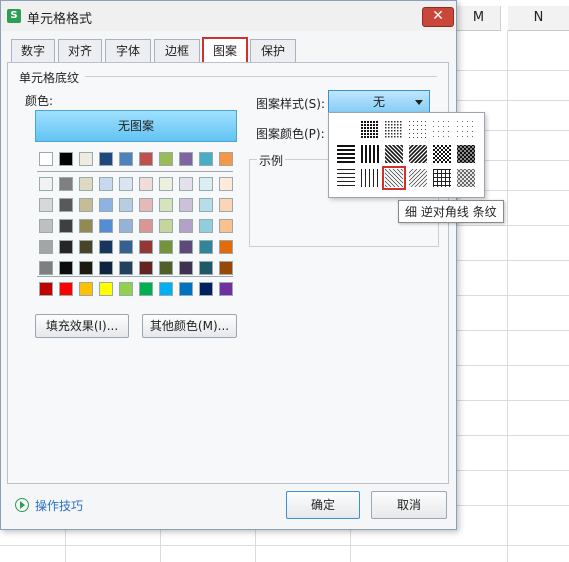 Image resolution: width=569 pixels, height=562 pixels. I want to click on pattern-none, so click(346, 130).